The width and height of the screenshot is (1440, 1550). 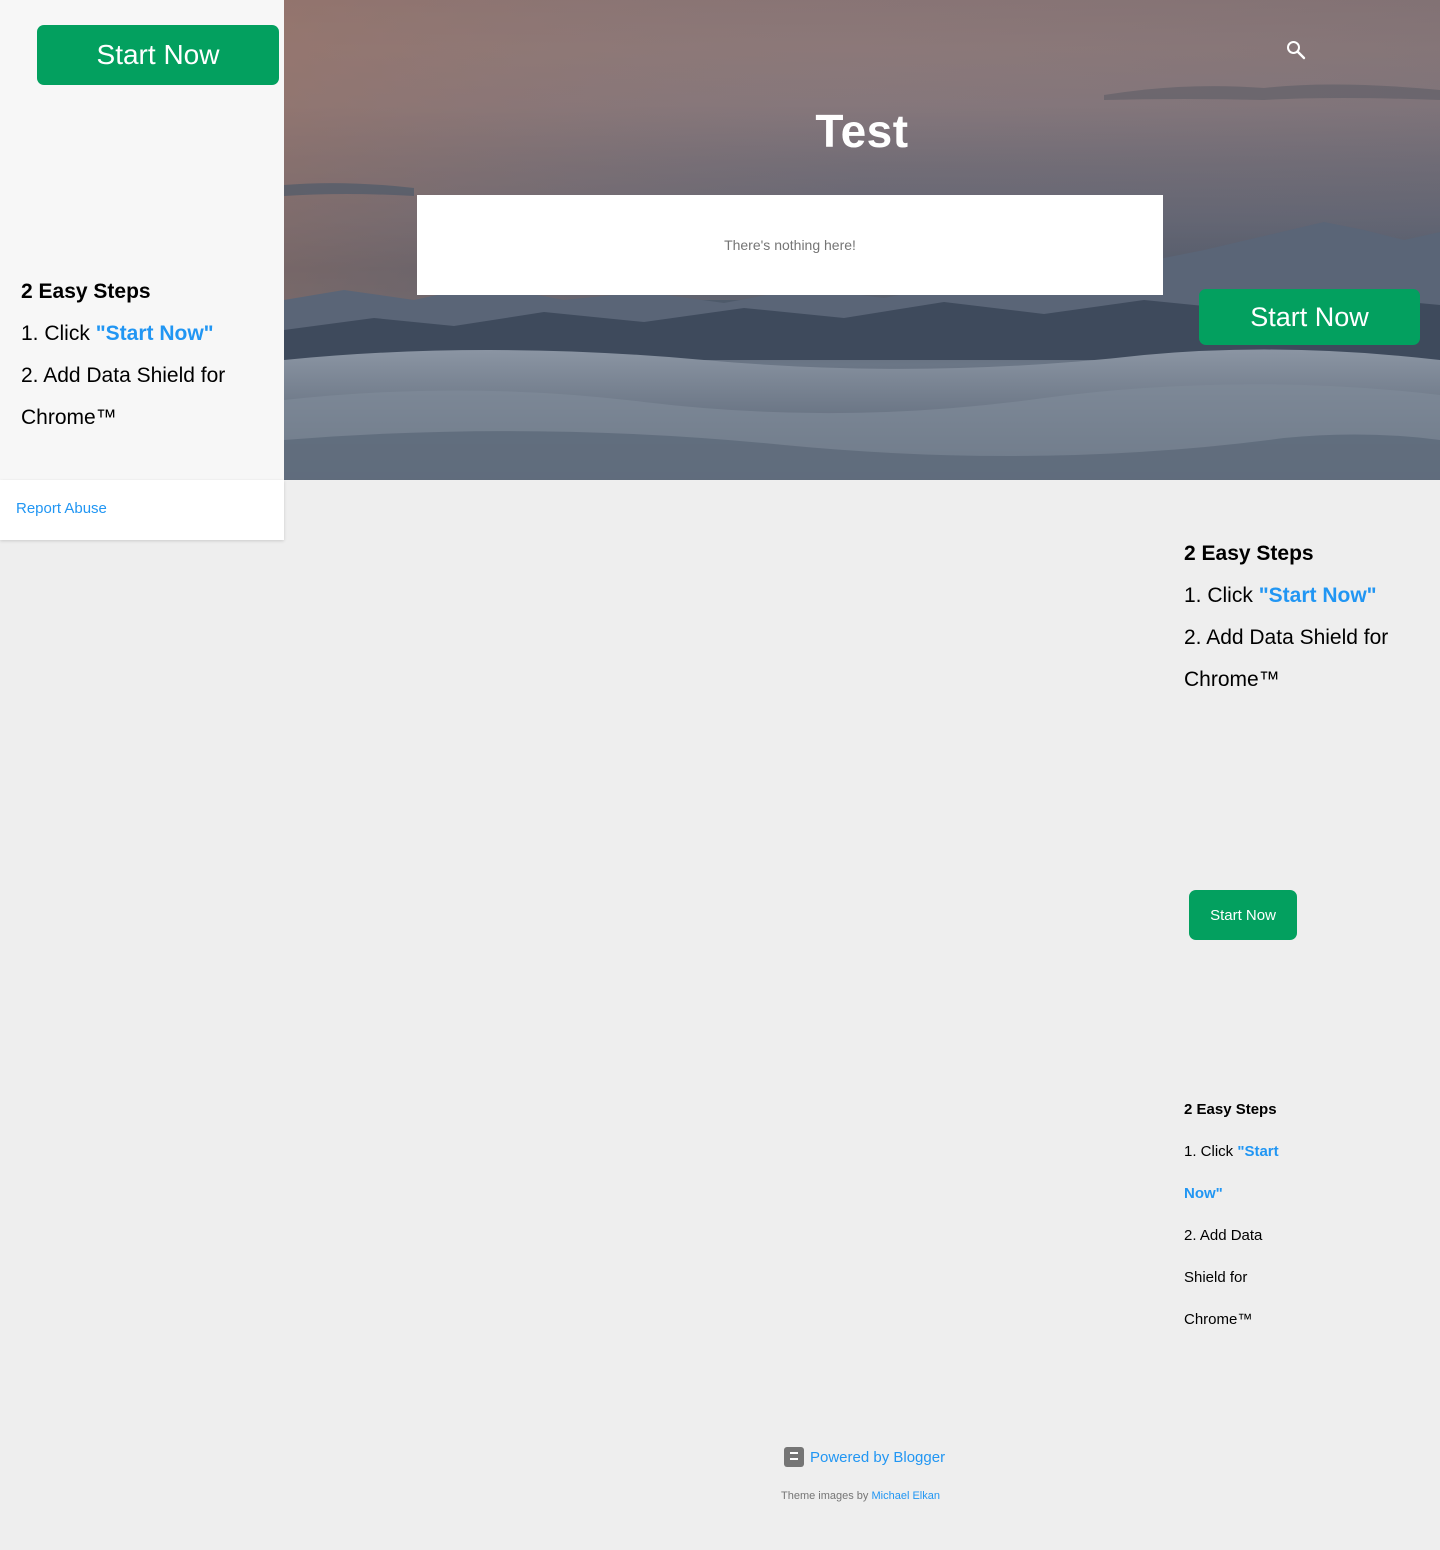 I want to click on blog-title: Test, so click(x=862, y=131).